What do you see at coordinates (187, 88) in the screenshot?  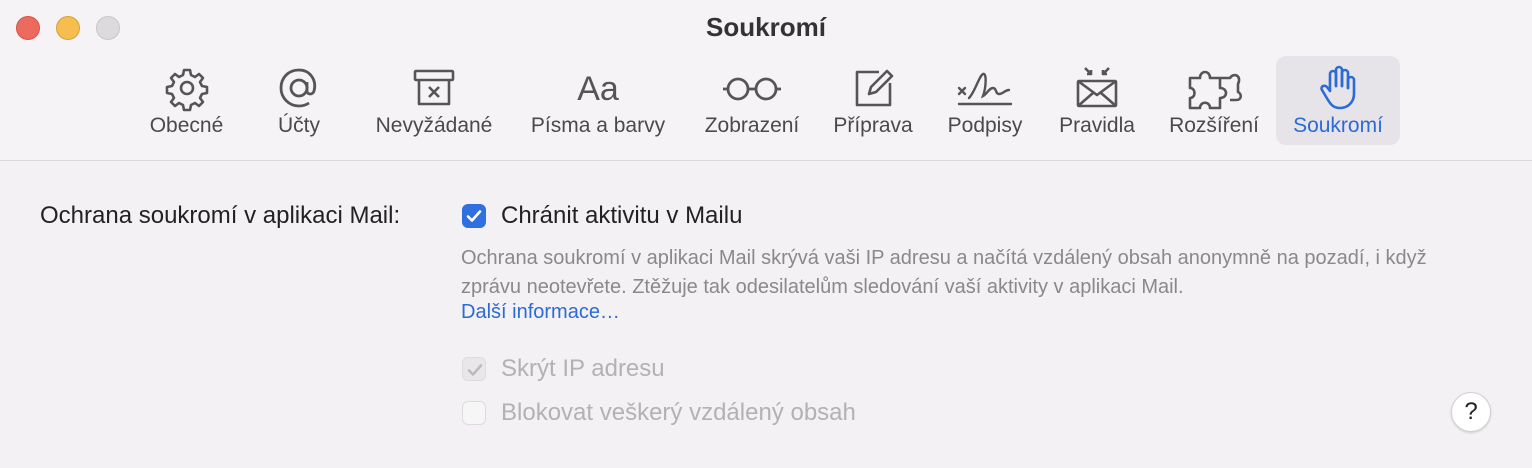 I see `gear-icon` at bounding box center [187, 88].